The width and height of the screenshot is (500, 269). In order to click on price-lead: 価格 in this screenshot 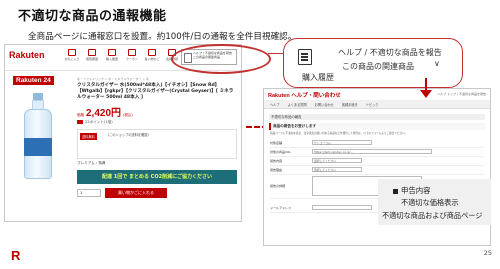, I will do `click(80, 114)`.